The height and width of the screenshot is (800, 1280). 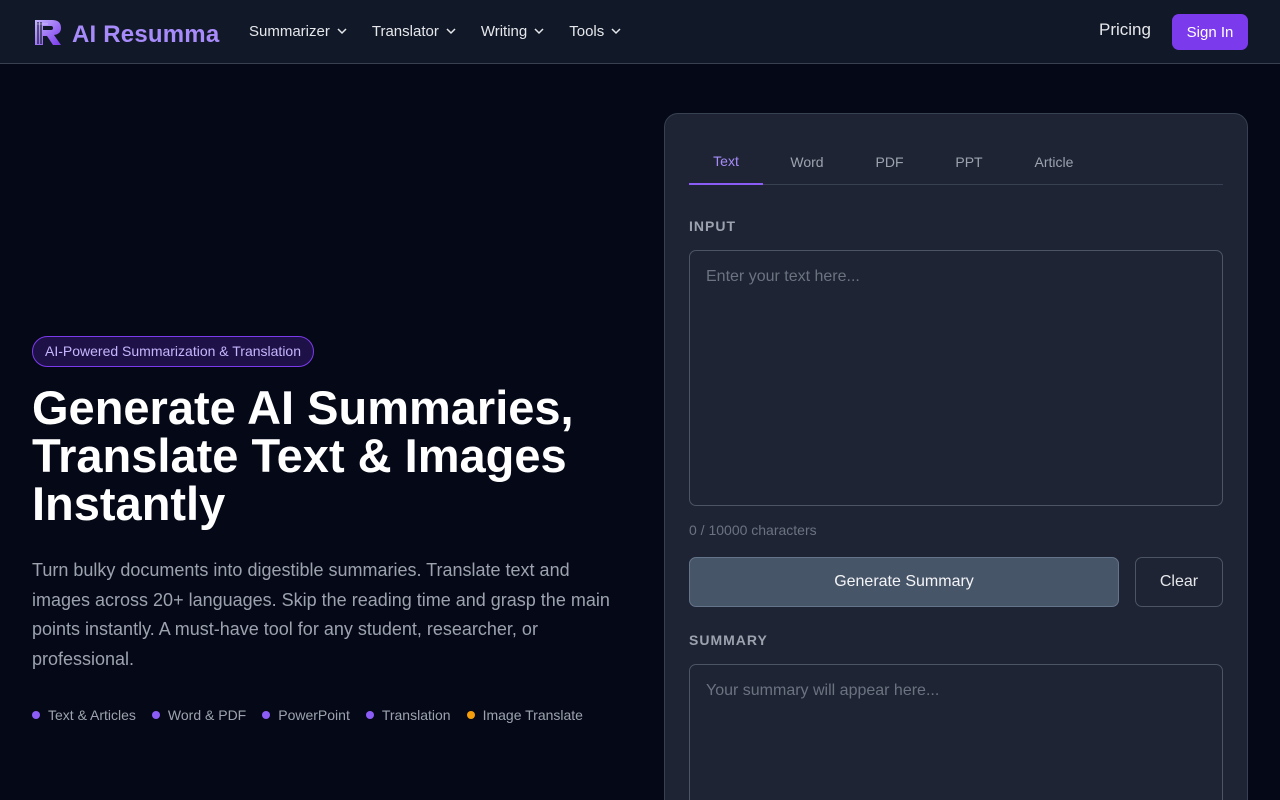 What do you see at coordinates (504, 31) in the screenshot?
I see `nav-label: Writing` at bounding box center [504, 31].